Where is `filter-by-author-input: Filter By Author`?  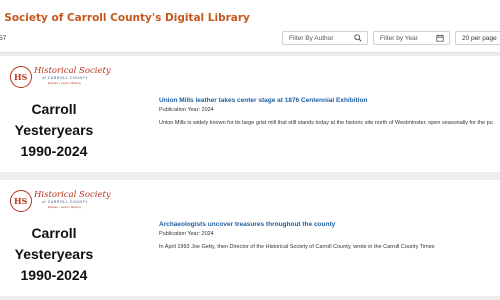 filter-by-author-input: Filter By Author is located at coordinates (325, 38).